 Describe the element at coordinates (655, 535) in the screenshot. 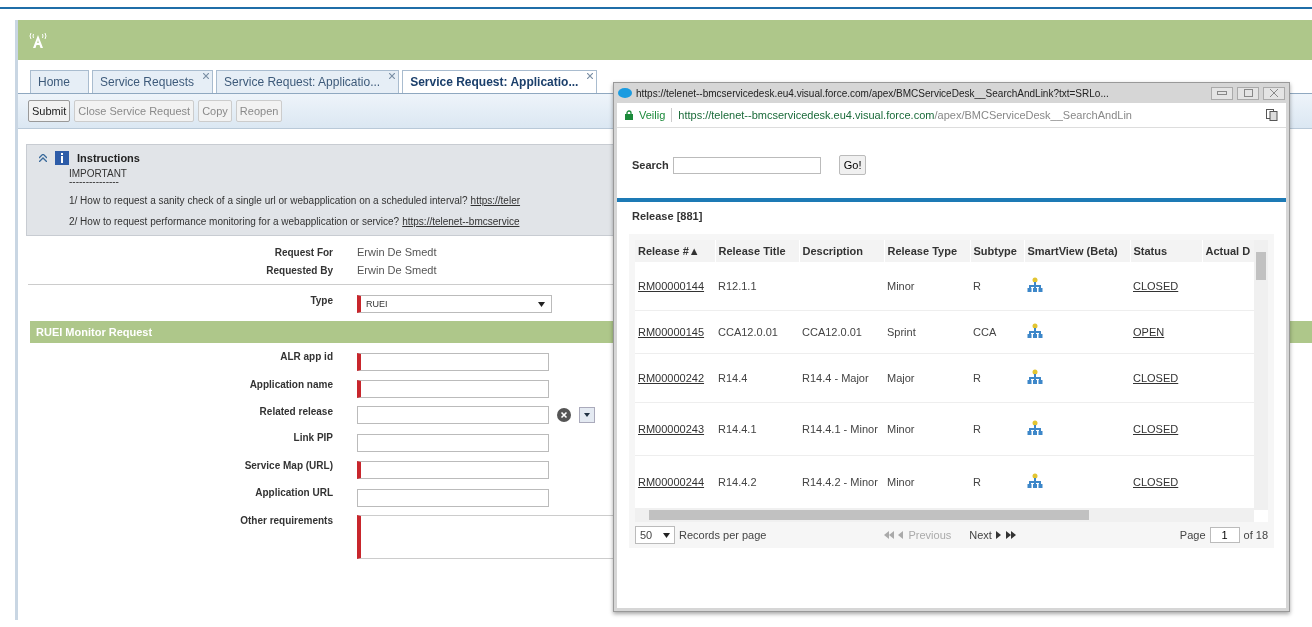

I see `page-size-select: 50` at that location.